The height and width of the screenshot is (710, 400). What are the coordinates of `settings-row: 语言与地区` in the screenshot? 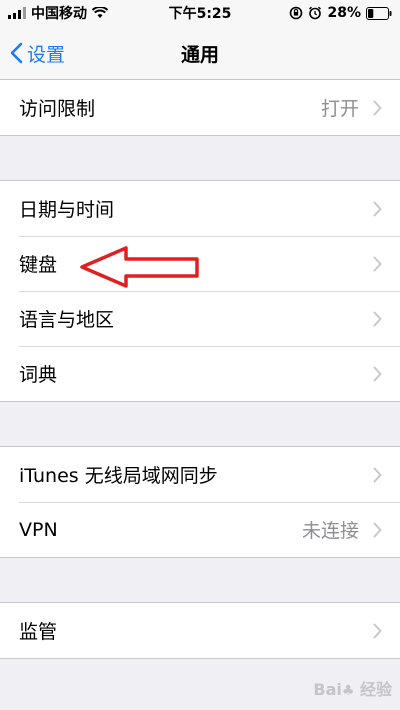 It's located at (200, 318).